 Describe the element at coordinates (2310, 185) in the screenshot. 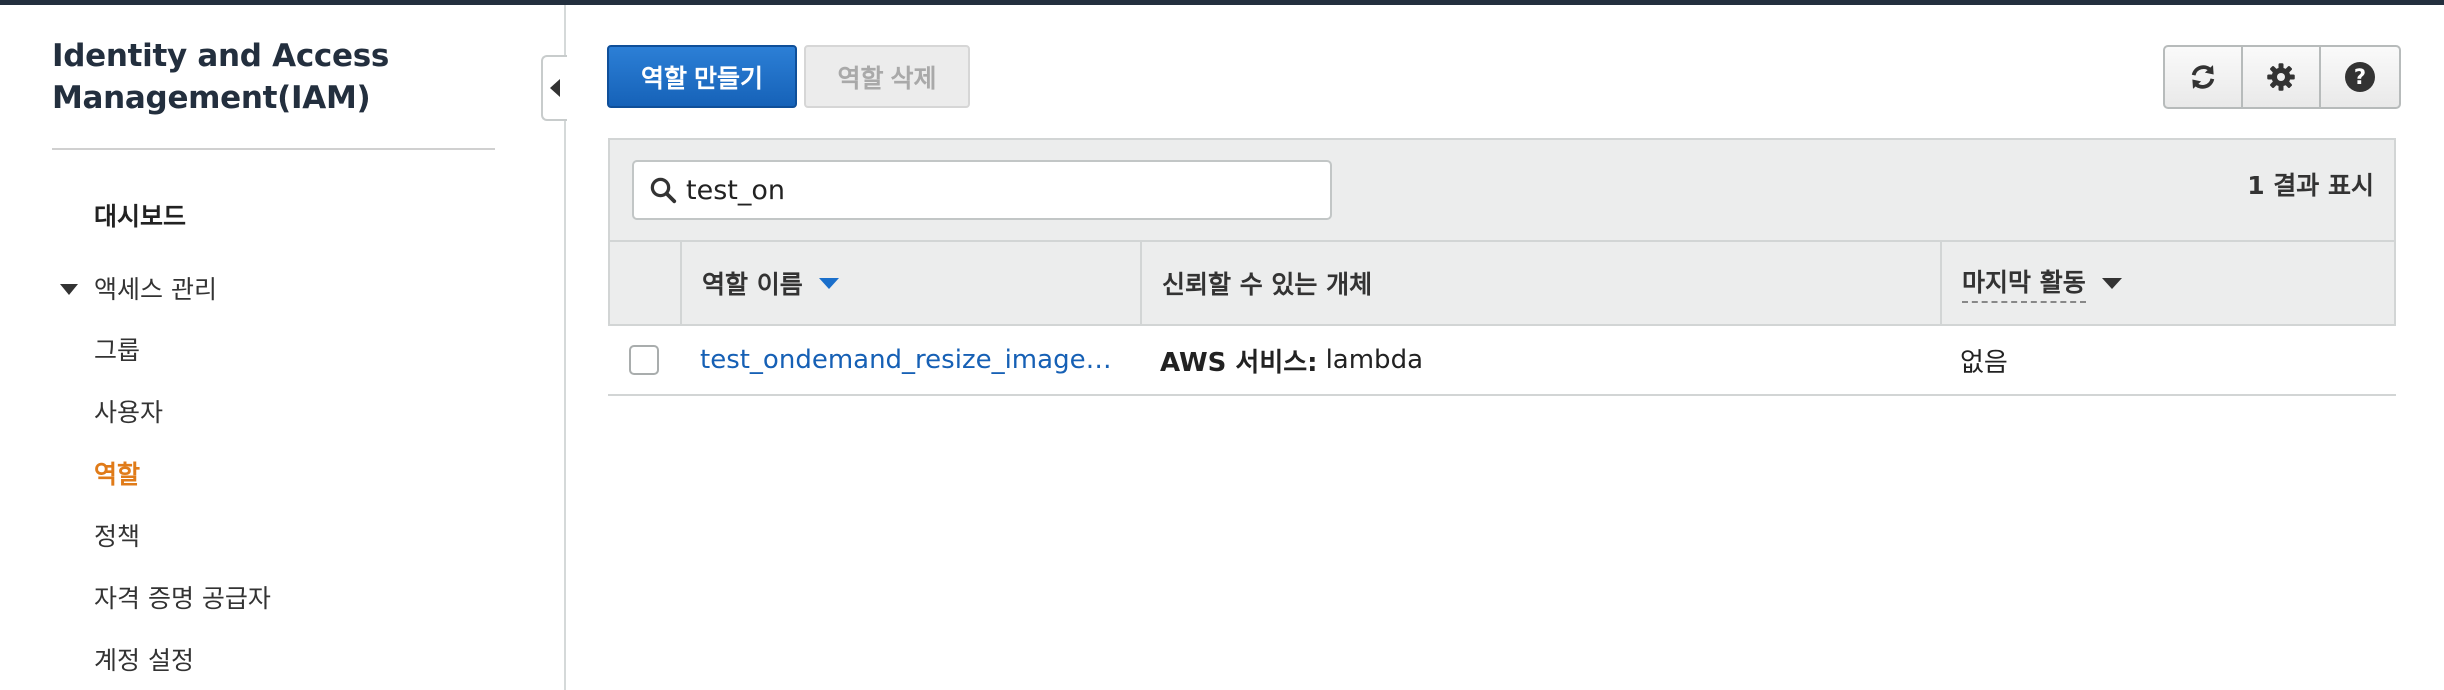

I see `result-count: 1 결과 표시` at that location.